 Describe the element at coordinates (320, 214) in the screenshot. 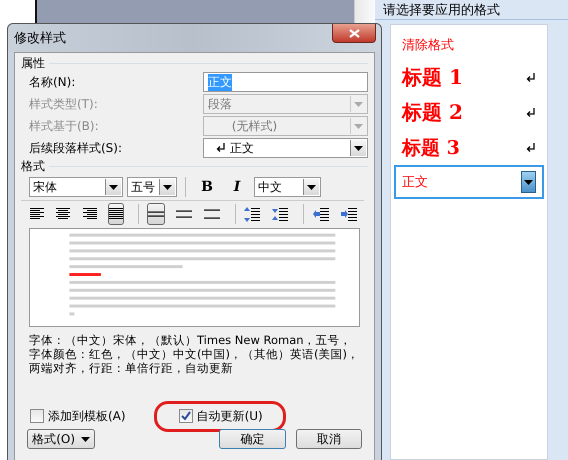

I see `outdent-icon` at that location.